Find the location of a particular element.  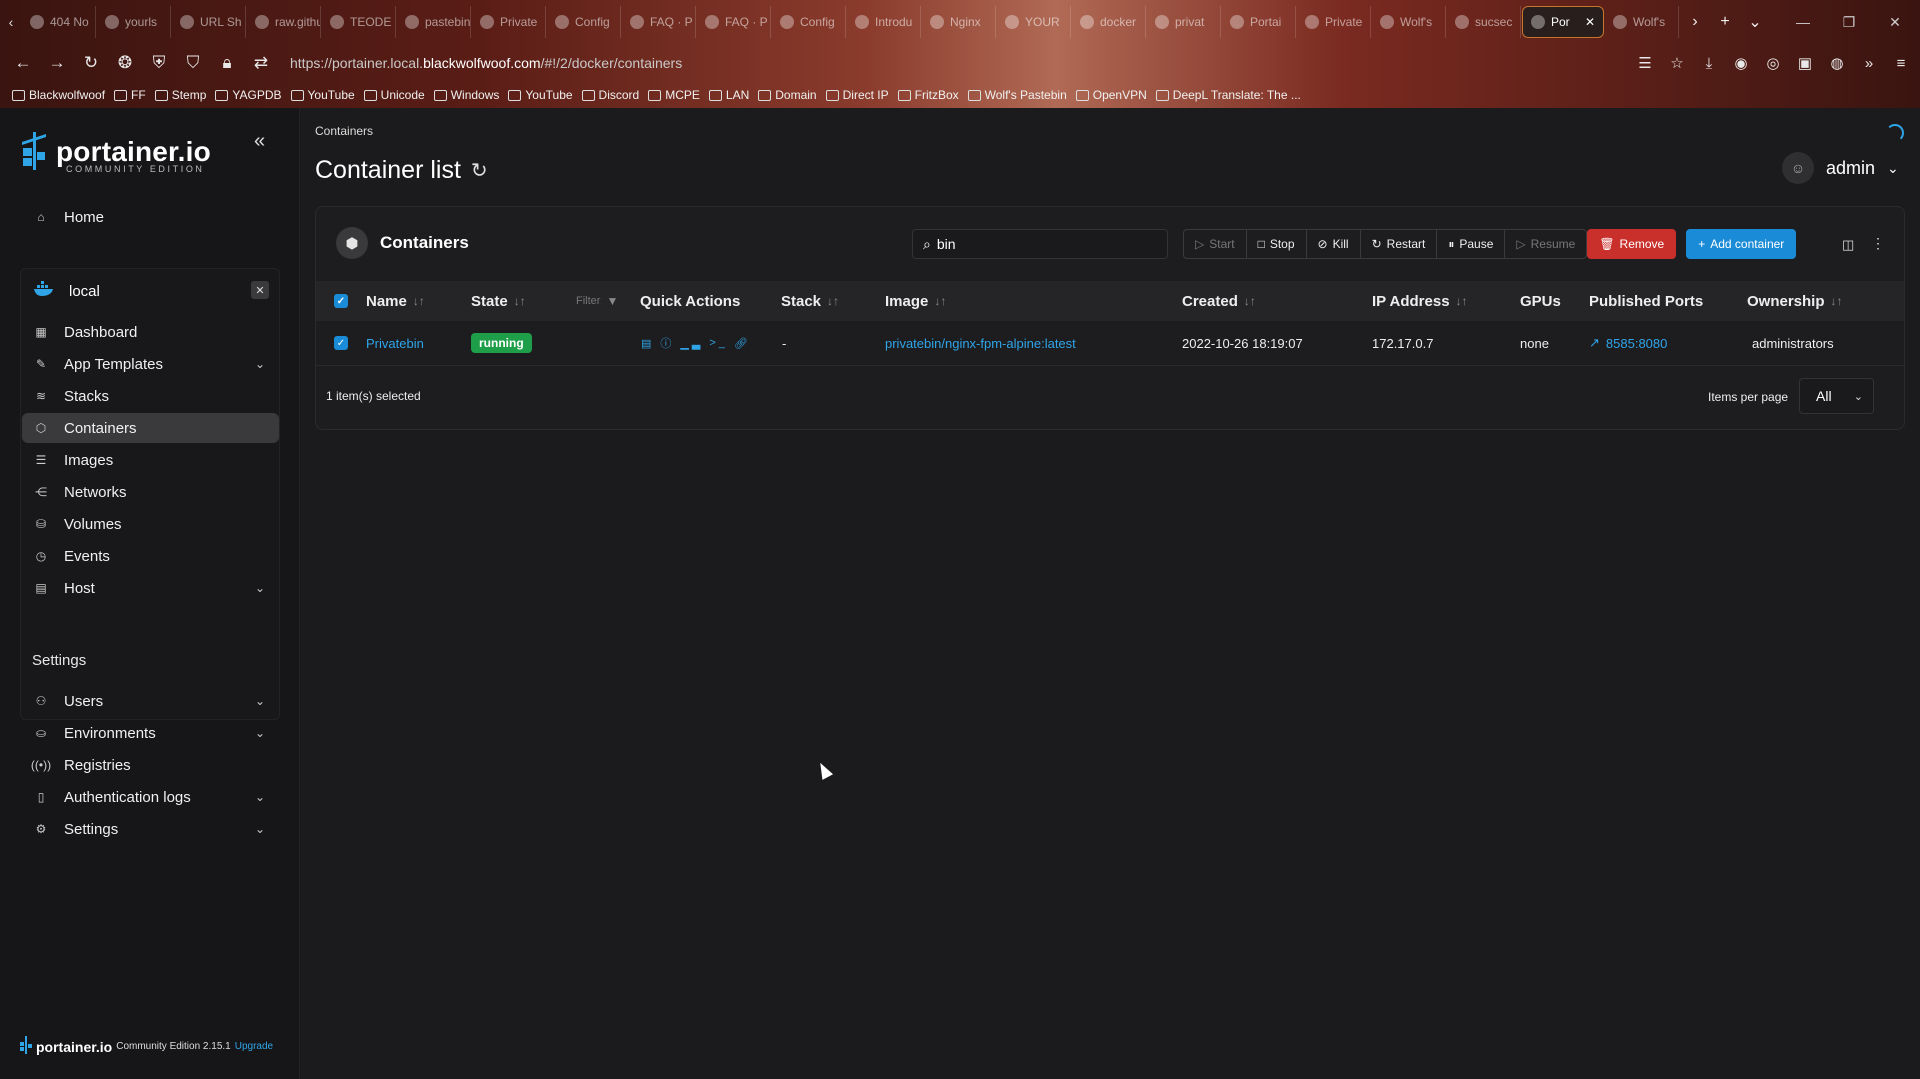

sidebar-item-settings: ⚙ Settings ⌄ is located at coordinates (150, 829).